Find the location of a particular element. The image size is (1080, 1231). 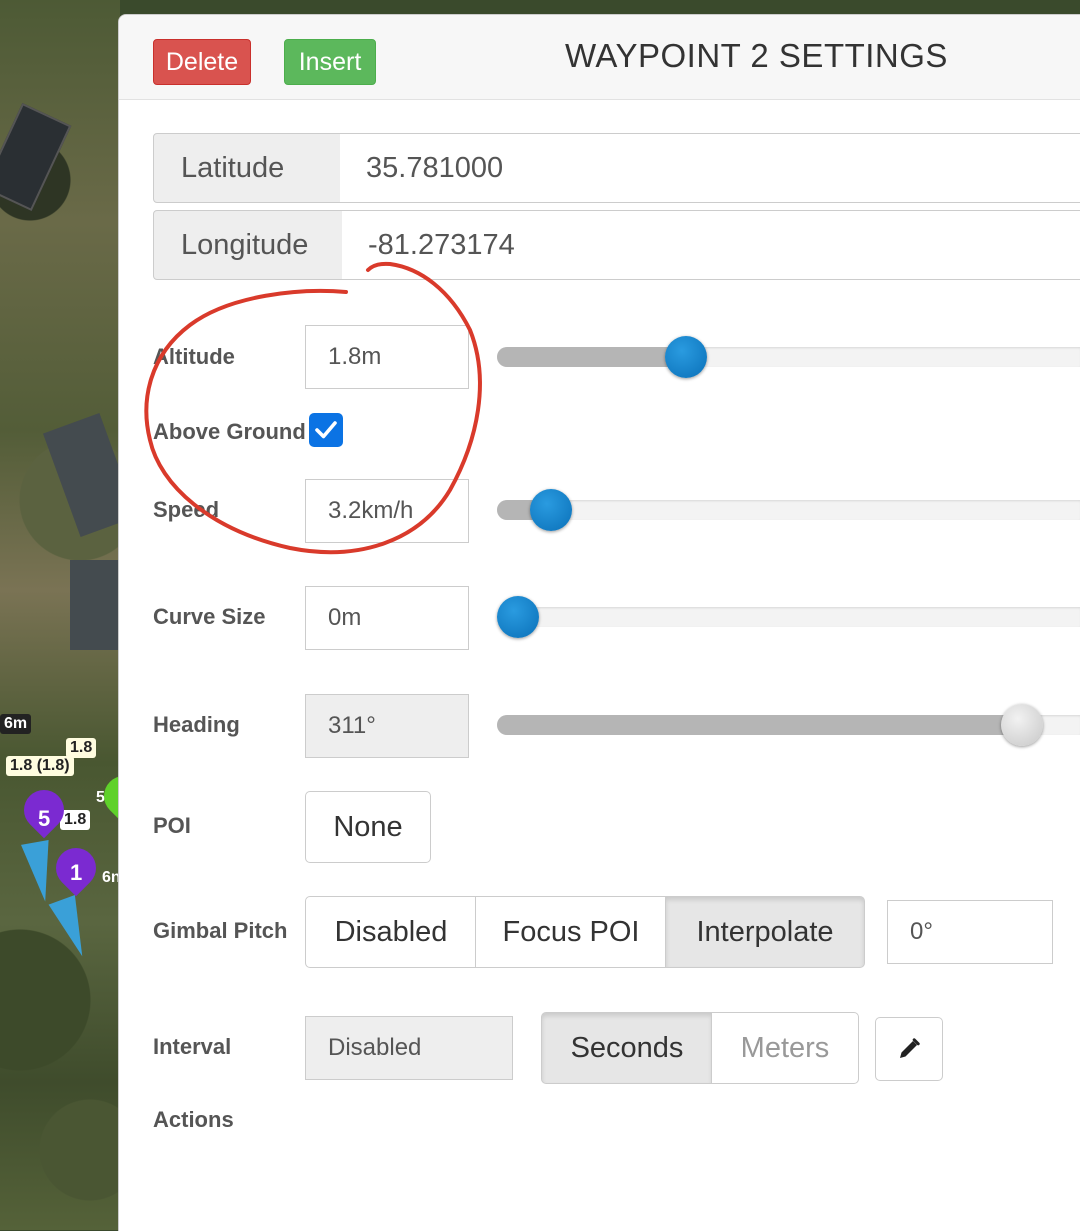

speed-label: Speed is located at coordinates (186, 509).